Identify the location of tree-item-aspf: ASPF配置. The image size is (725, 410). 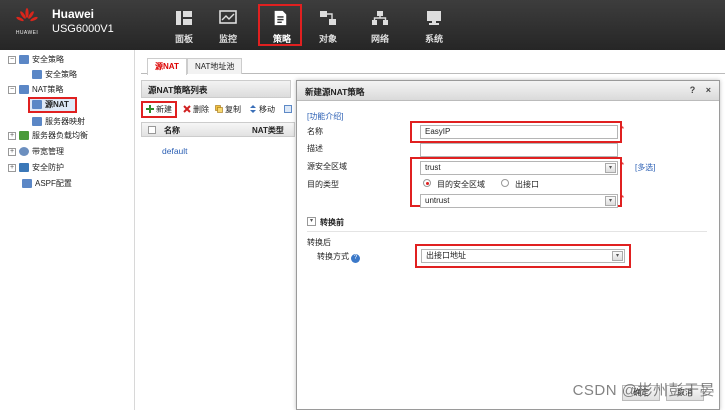
(47, 183).